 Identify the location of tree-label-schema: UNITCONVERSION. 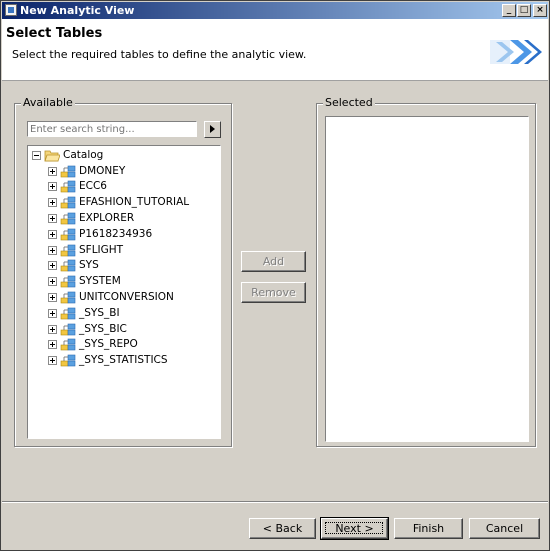
(126, 296).